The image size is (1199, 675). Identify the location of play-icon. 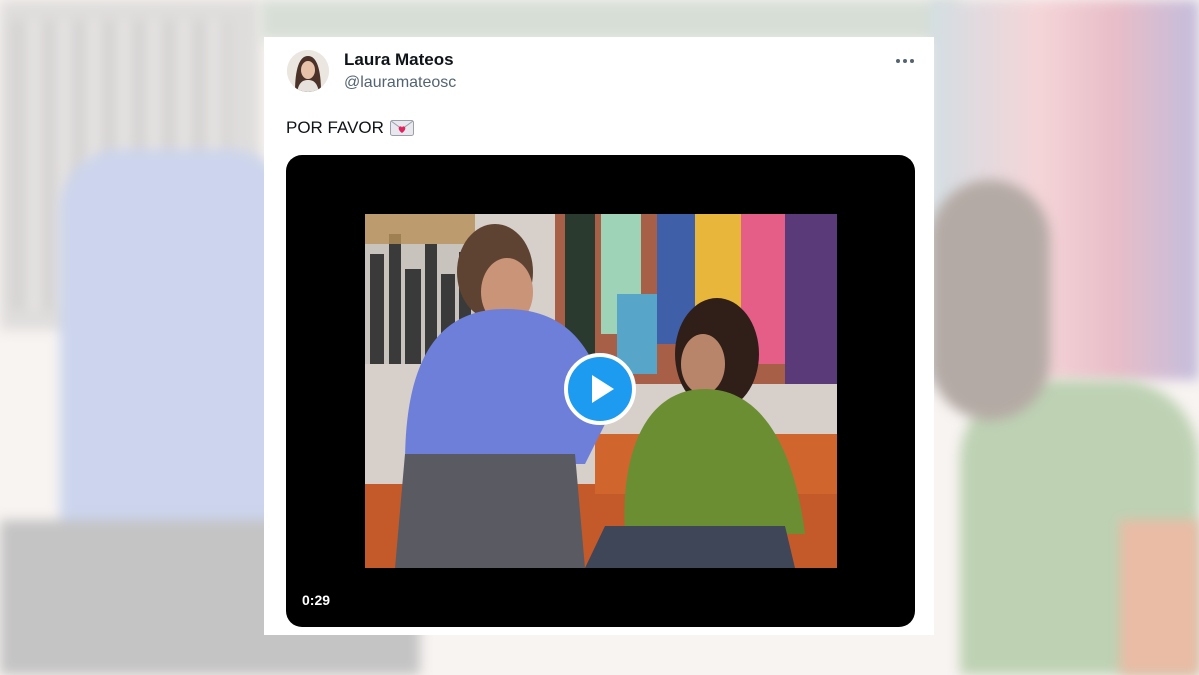
(600, 389).